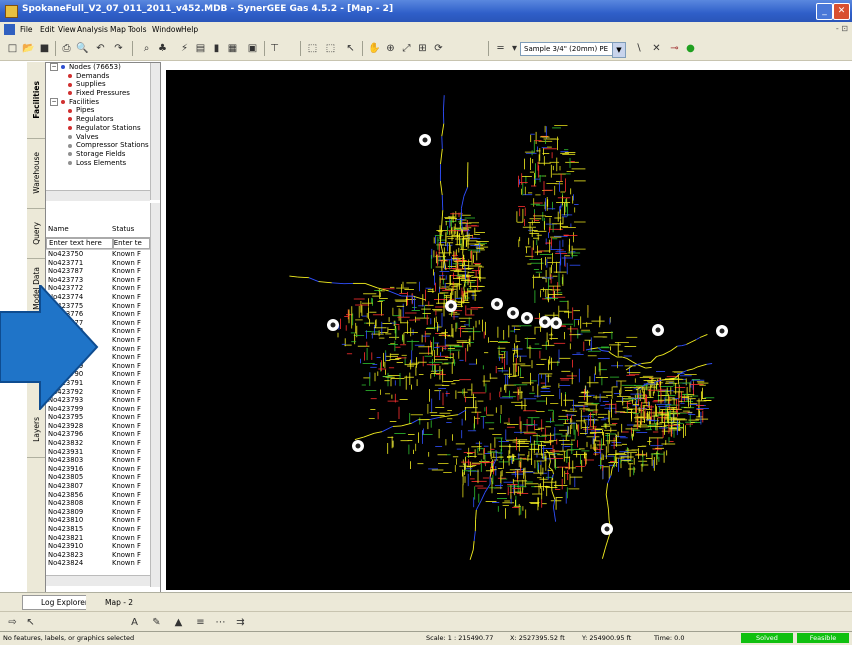 The height and width of the screenshot is (645, 852). What do you see at coordinates (118, 48) in the screenshot?
I see `redo-icon: ↷` at bounding box center [118, 48].